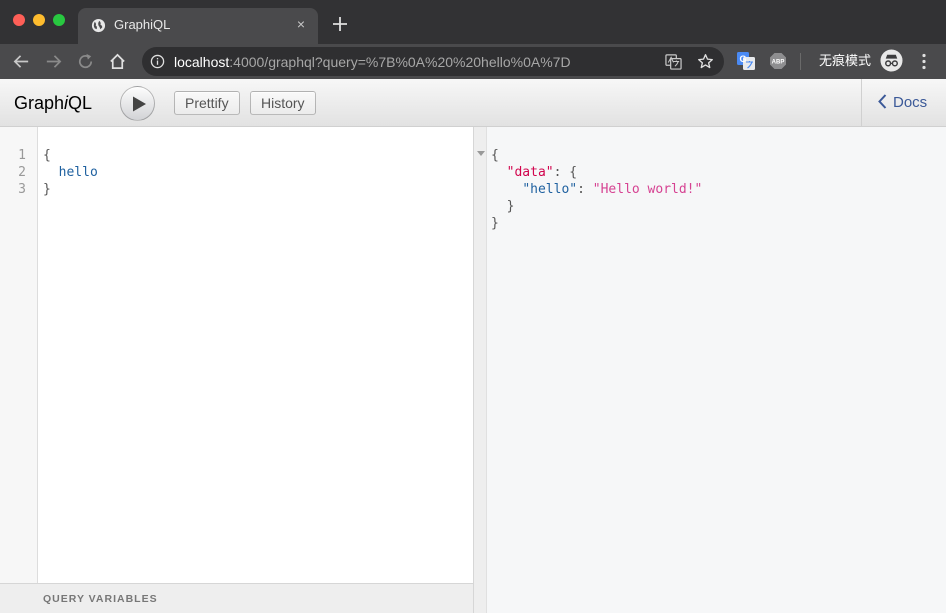 The height and width of the screenshot is (613, 946). What do you see at coordinates (236, 598) in the screenshot?
I see `query-variables-bar: QUERY VARIABLES` at bounding box center [236, 598].